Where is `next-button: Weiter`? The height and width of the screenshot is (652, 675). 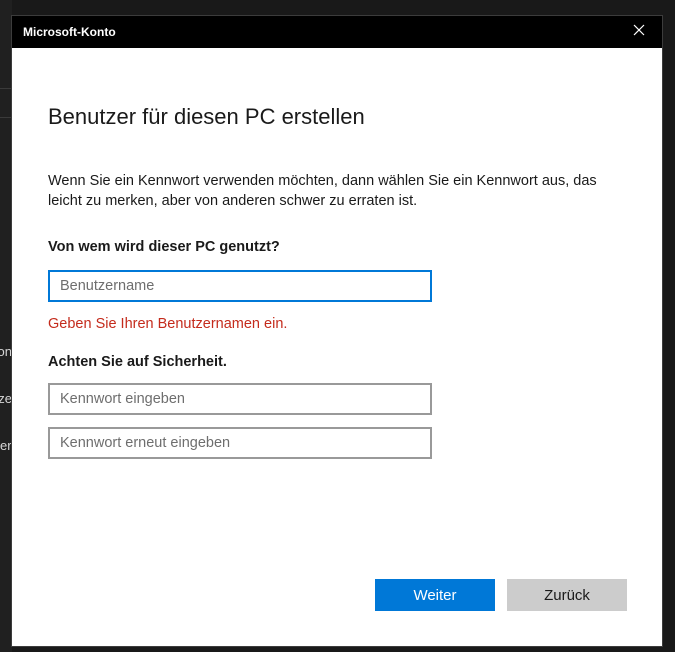
next-button: Weiter is located at coordinates (435, 595).